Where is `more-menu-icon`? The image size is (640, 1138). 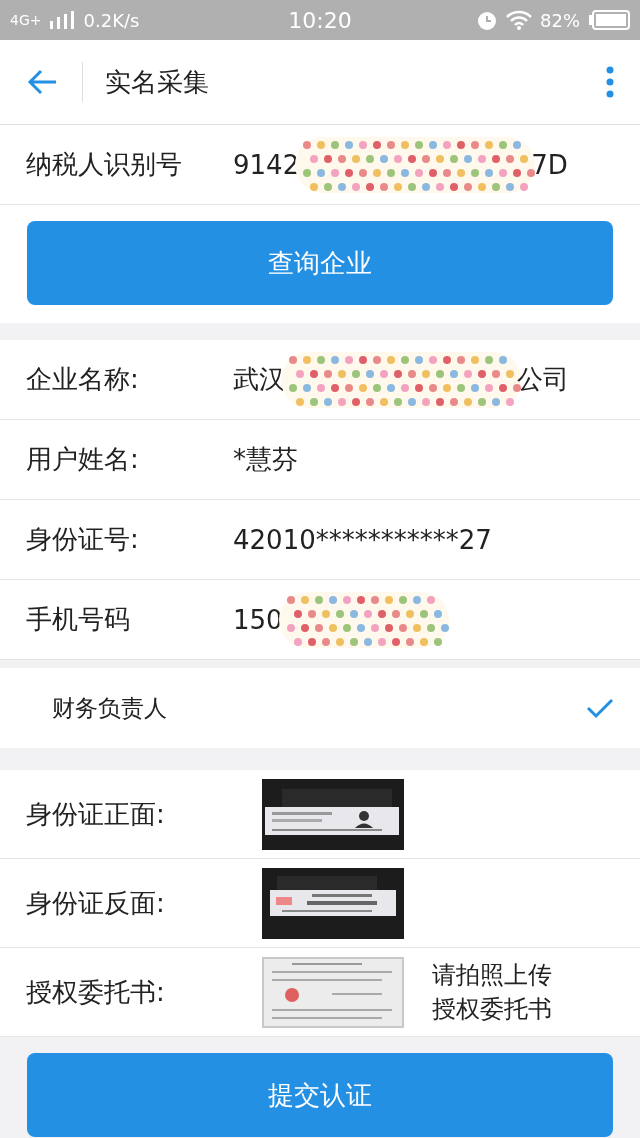 more-menu-icon is located at coordinates (610, 82).